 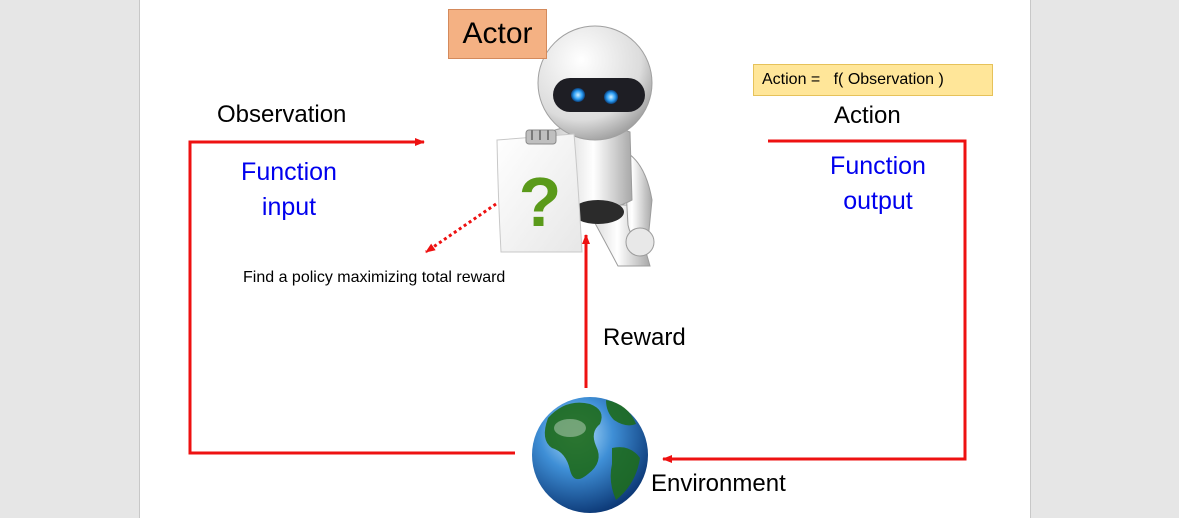 What do you see at coordinates (282, 114) in the screenshot?
I see `observation-label: Observation` at bounding box center [282, 114].